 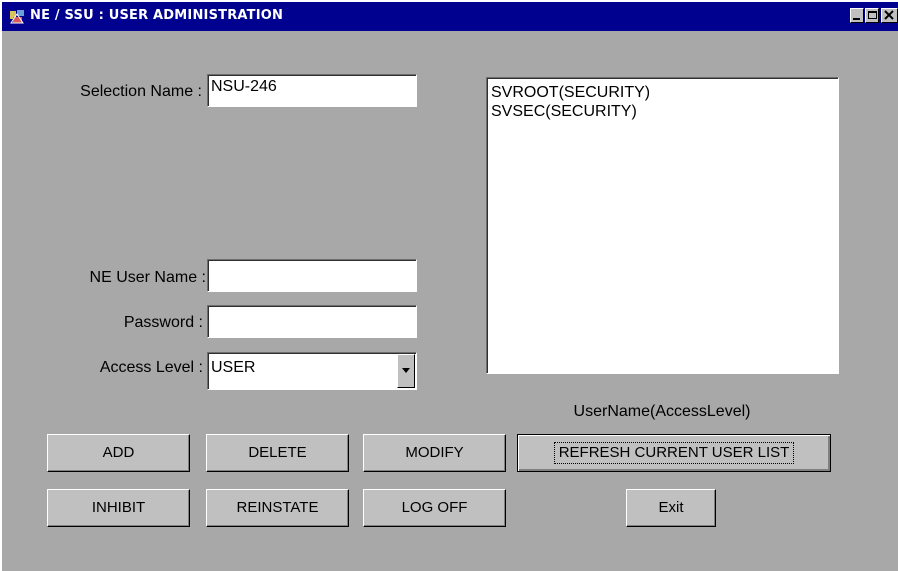 I want to click on ne-user-name-input, so click(x=312, y=275).